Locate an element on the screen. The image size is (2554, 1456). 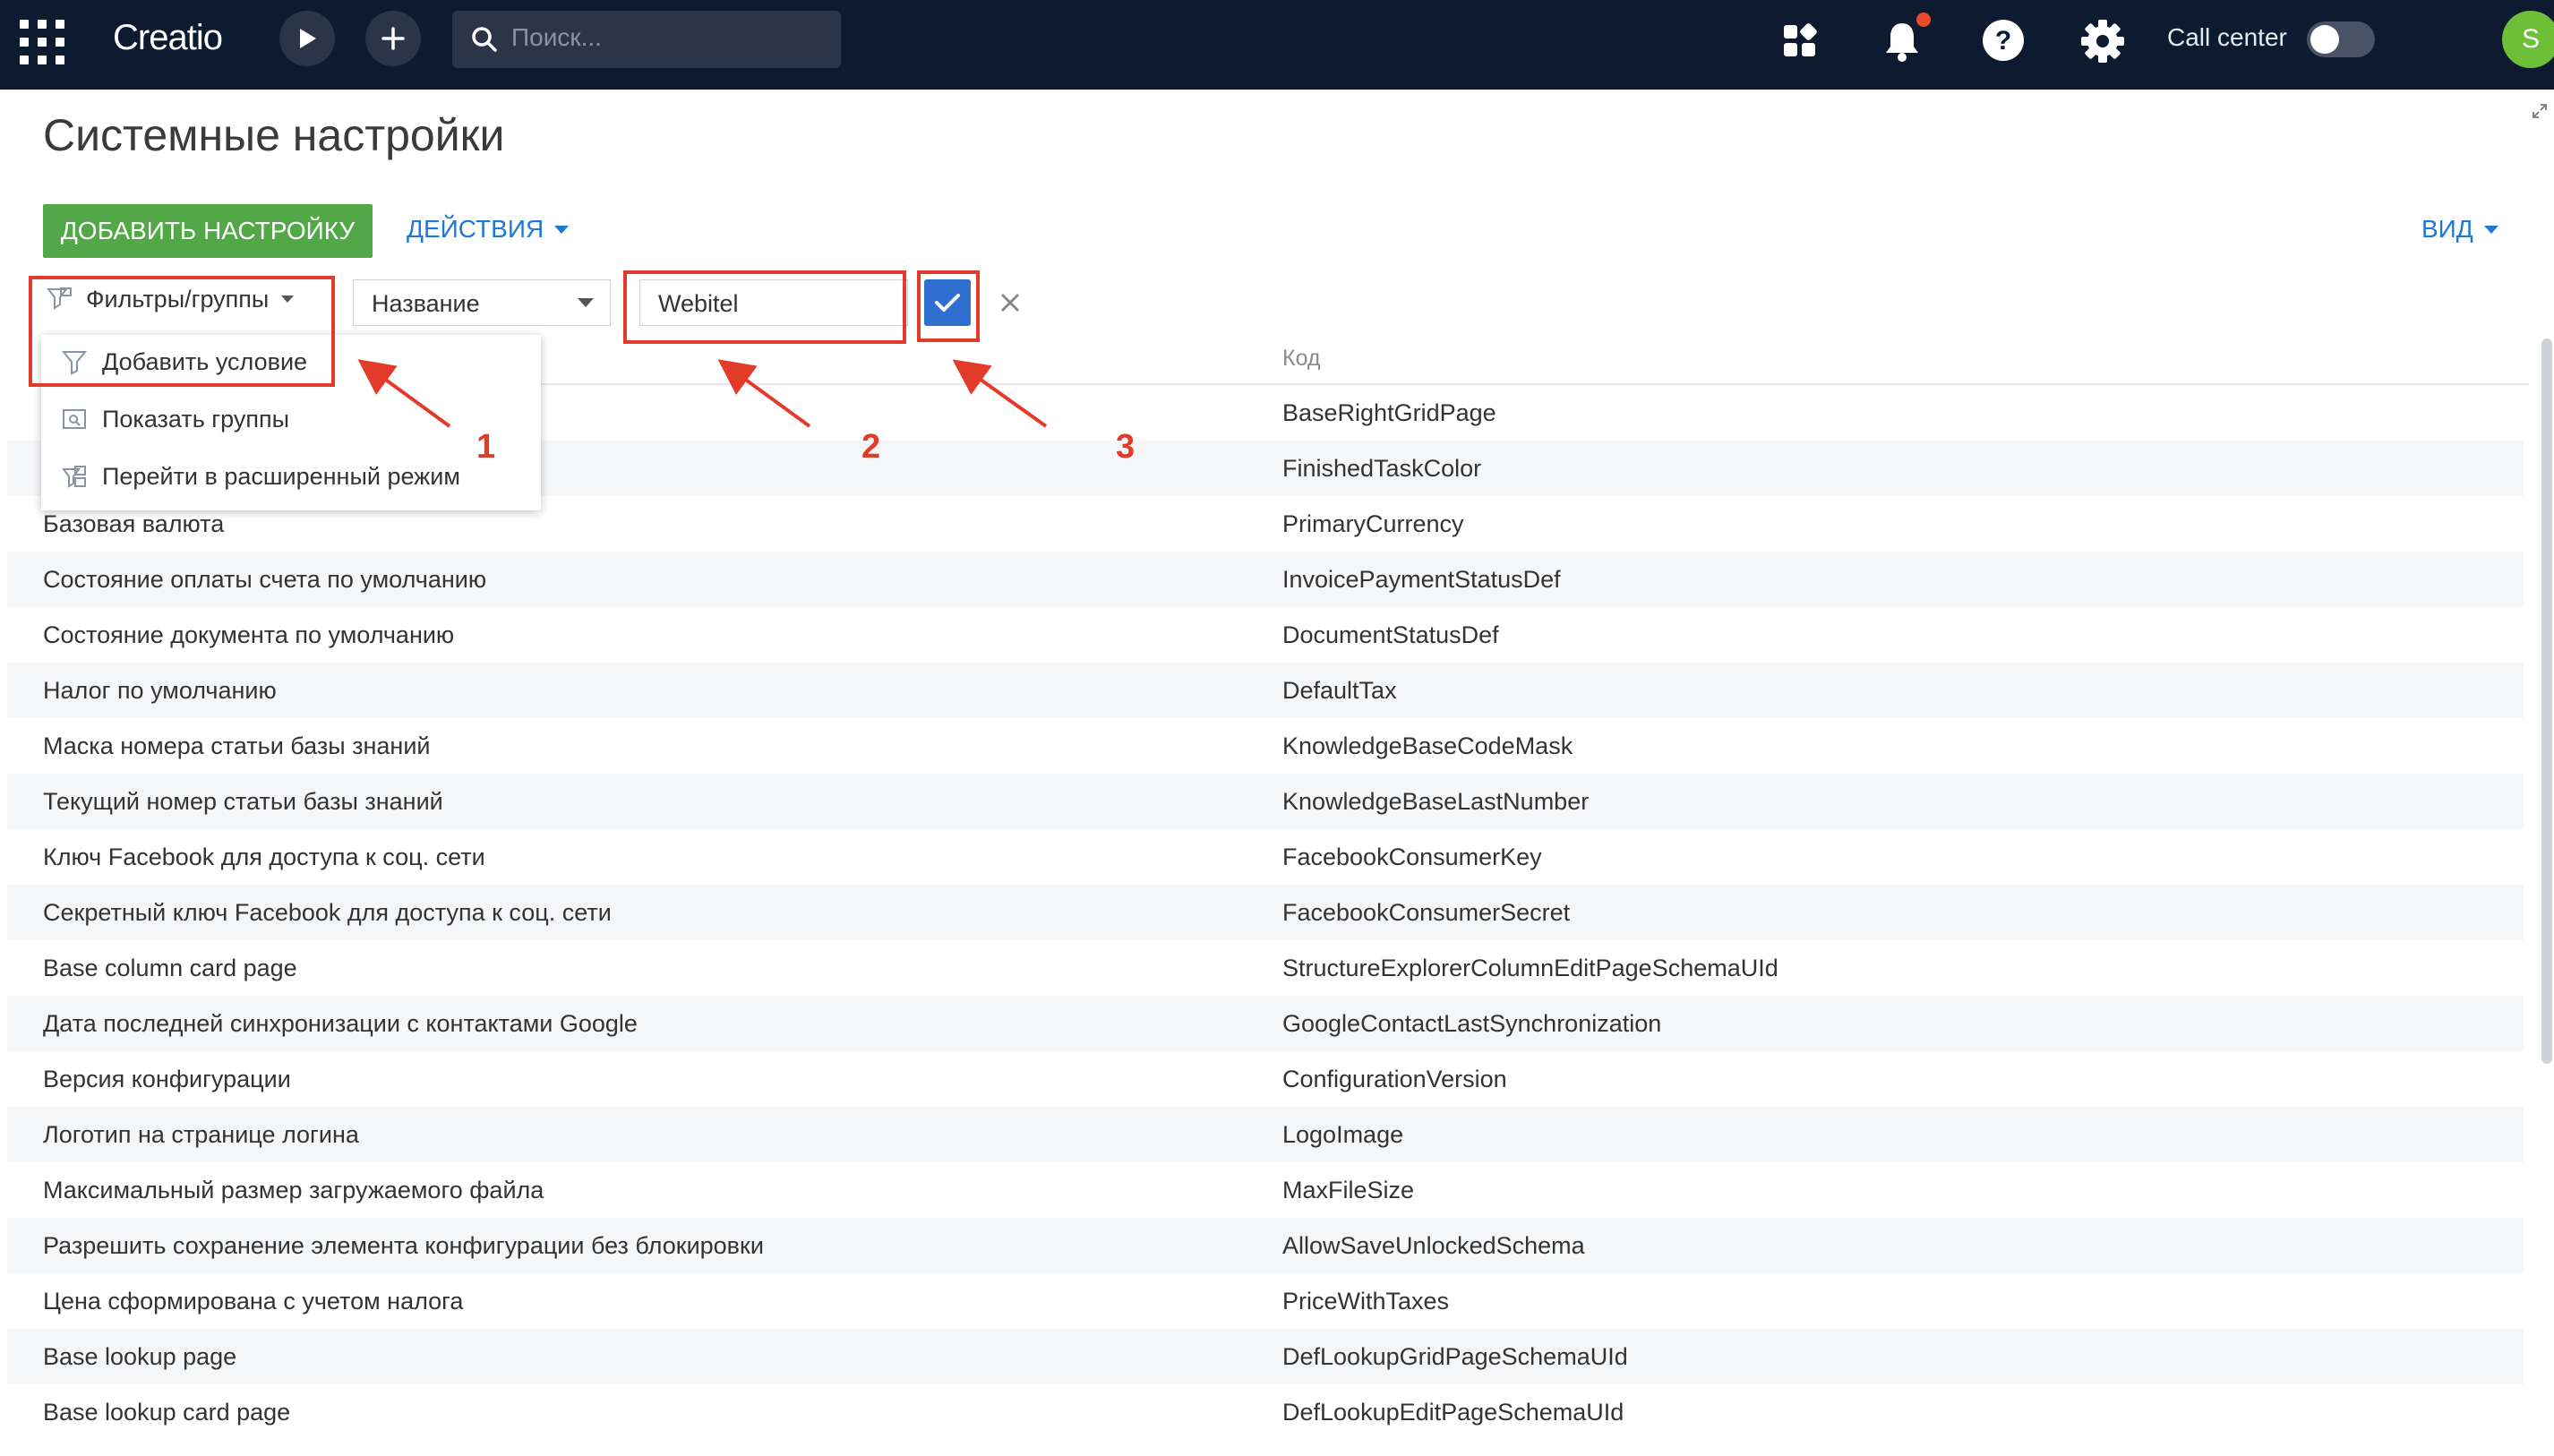
annotation-arrows is located at coordinates (703, 393).